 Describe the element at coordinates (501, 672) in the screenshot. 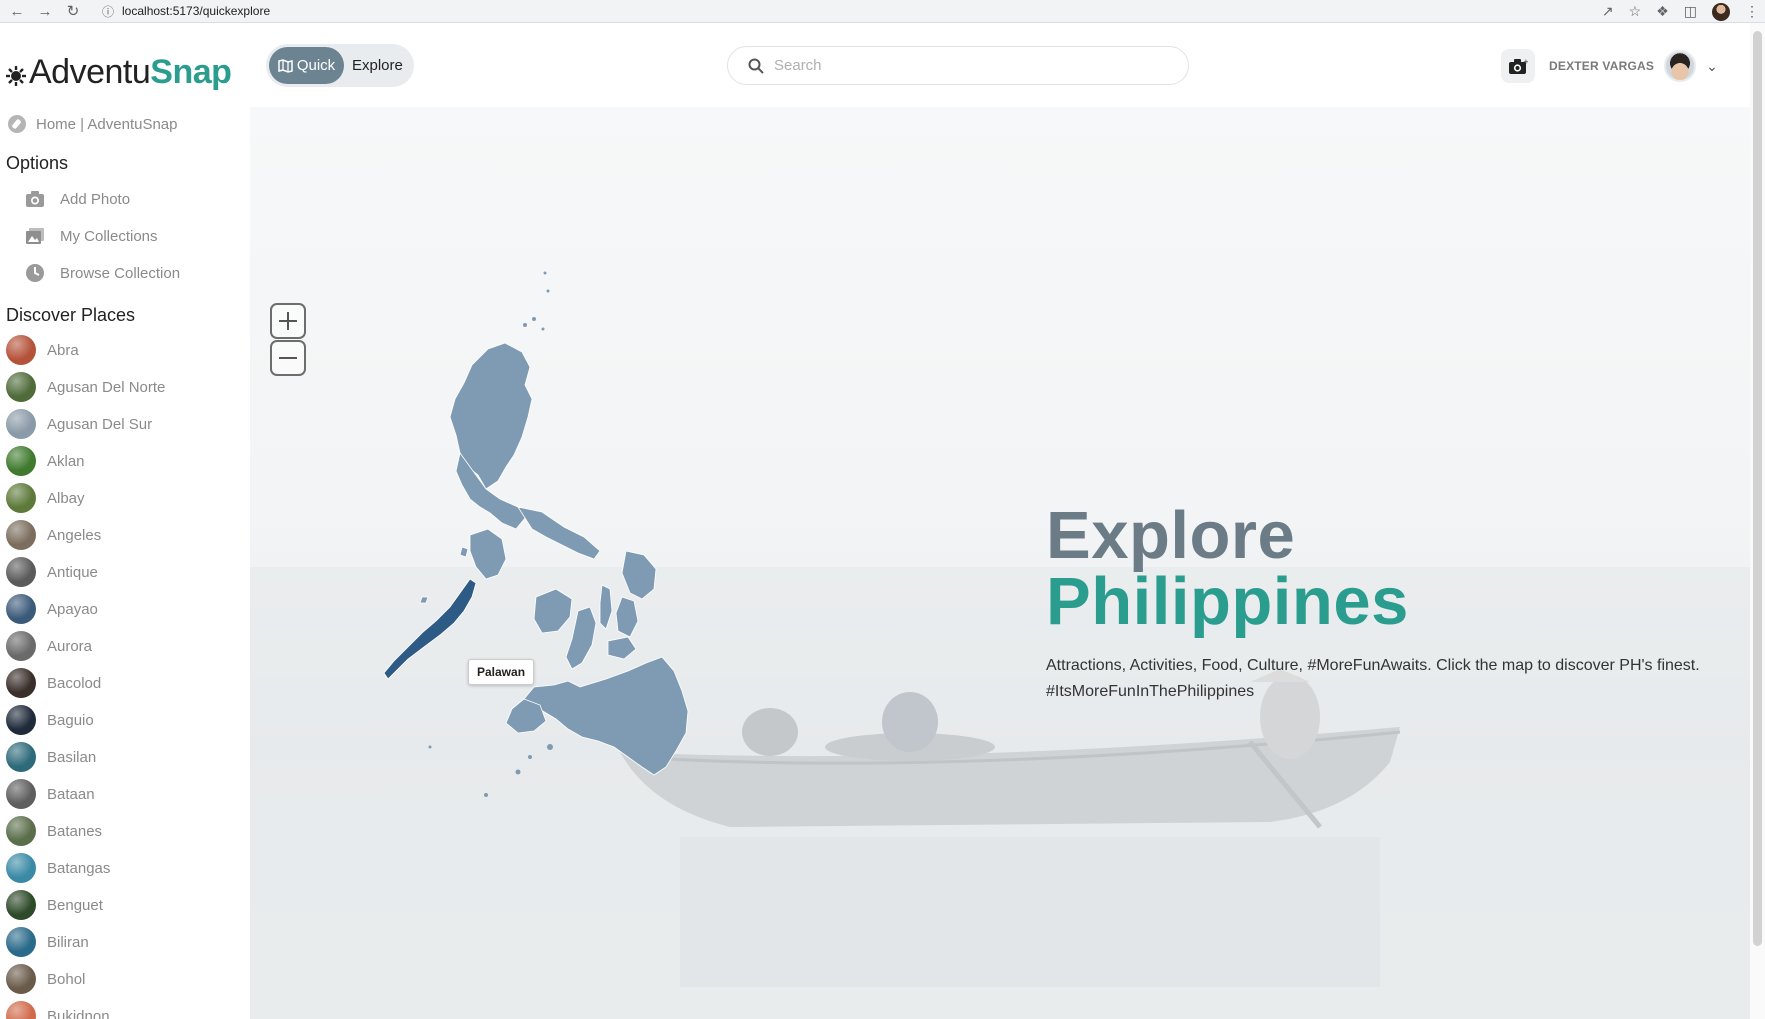

I see `map-tooltip: Palawan` at that location.